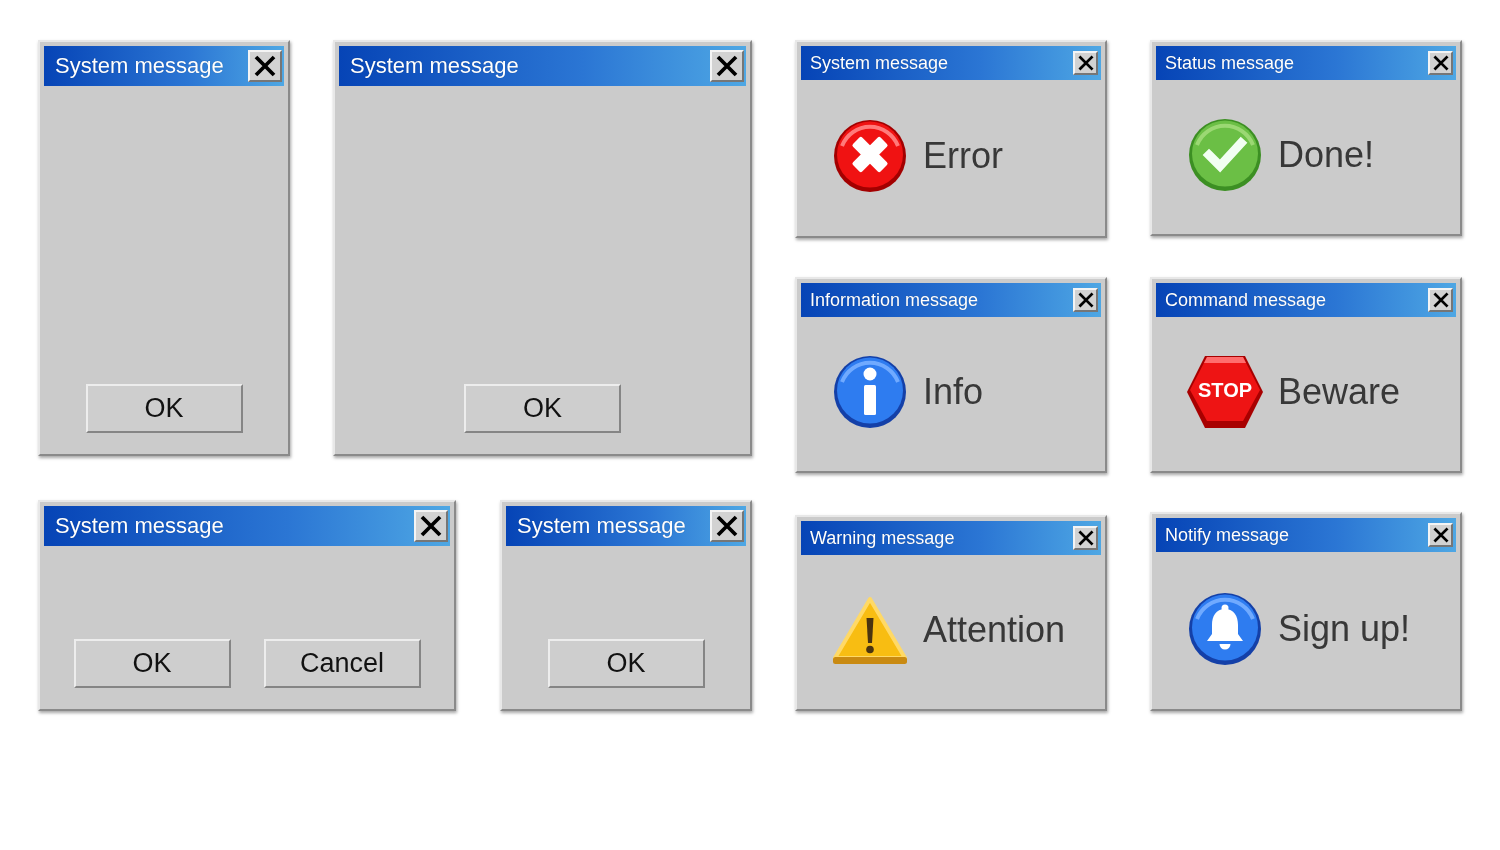 This screenshot has height=850, width=1500. Describe the element at coordinates (882, 538) in the screenshot. I see `window-title: Warning message` at that location.